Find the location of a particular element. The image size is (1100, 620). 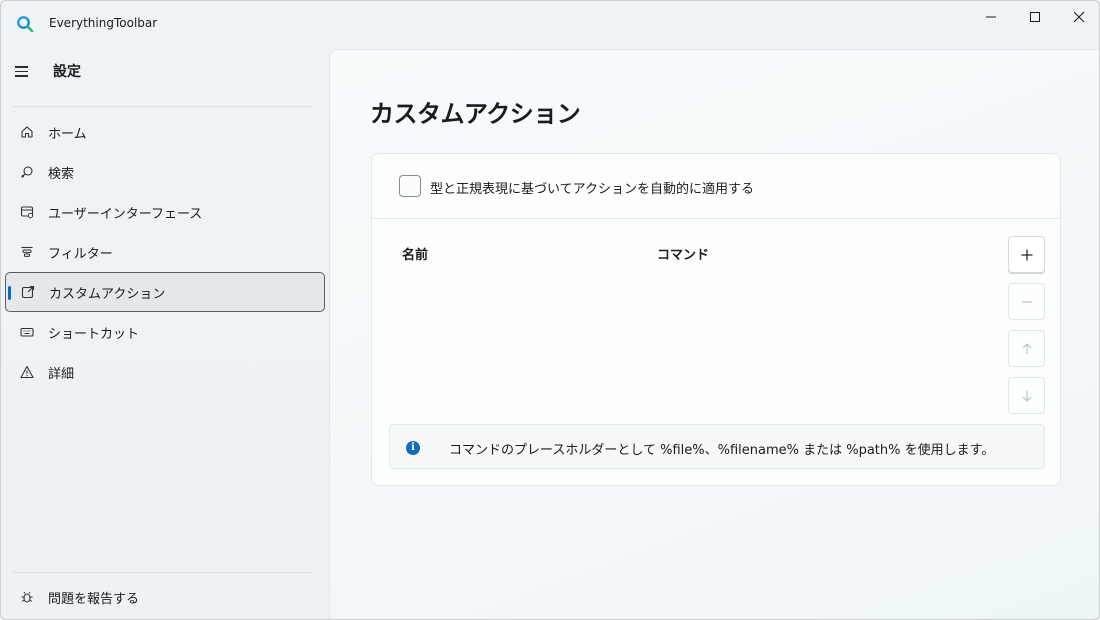

column-header-command: コマンド is located at coordinates (683, 255).